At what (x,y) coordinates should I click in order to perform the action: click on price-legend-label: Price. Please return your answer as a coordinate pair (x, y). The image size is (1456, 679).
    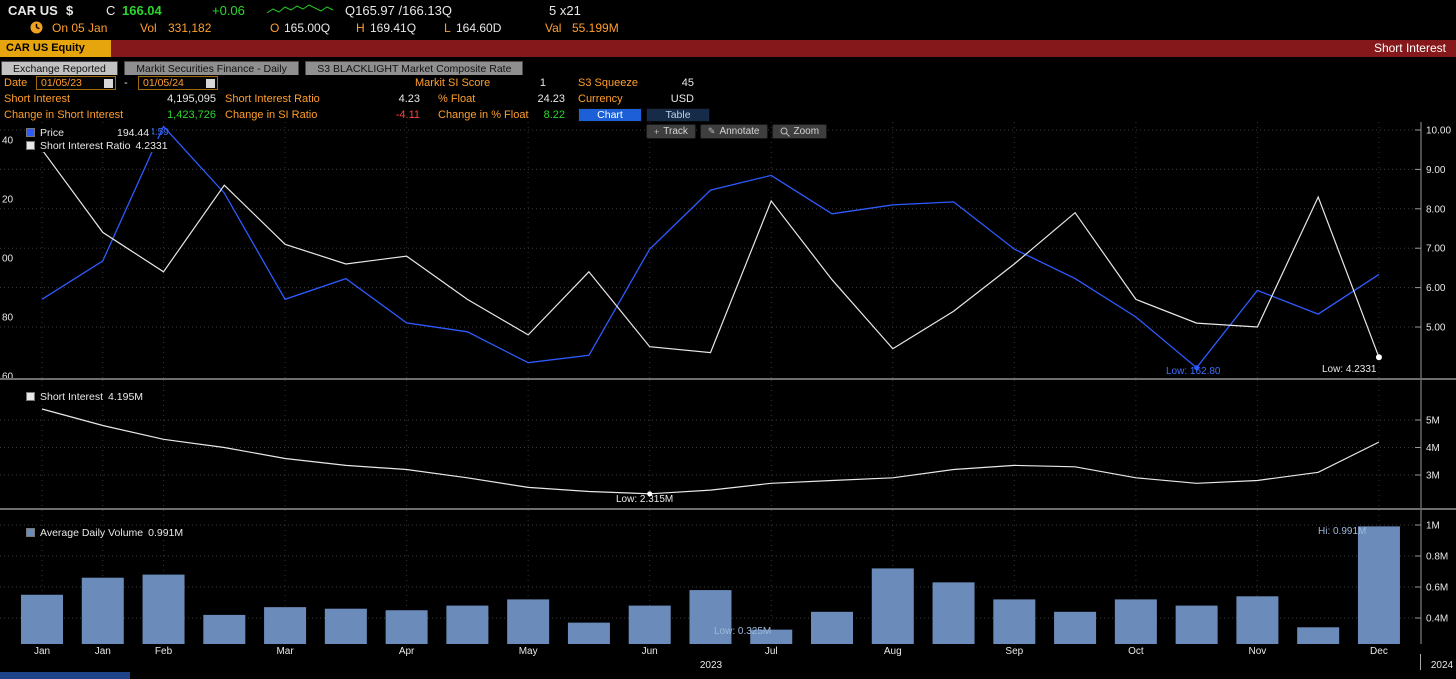
    Looking at the image, I should click on (52, 132).